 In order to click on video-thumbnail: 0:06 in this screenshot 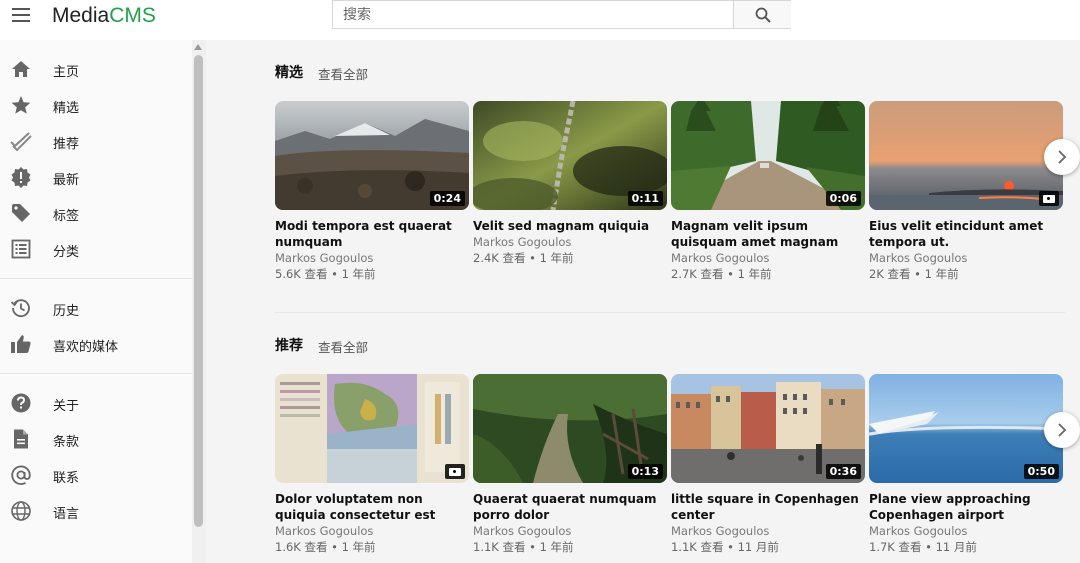, I will do `click(768, 155)`.